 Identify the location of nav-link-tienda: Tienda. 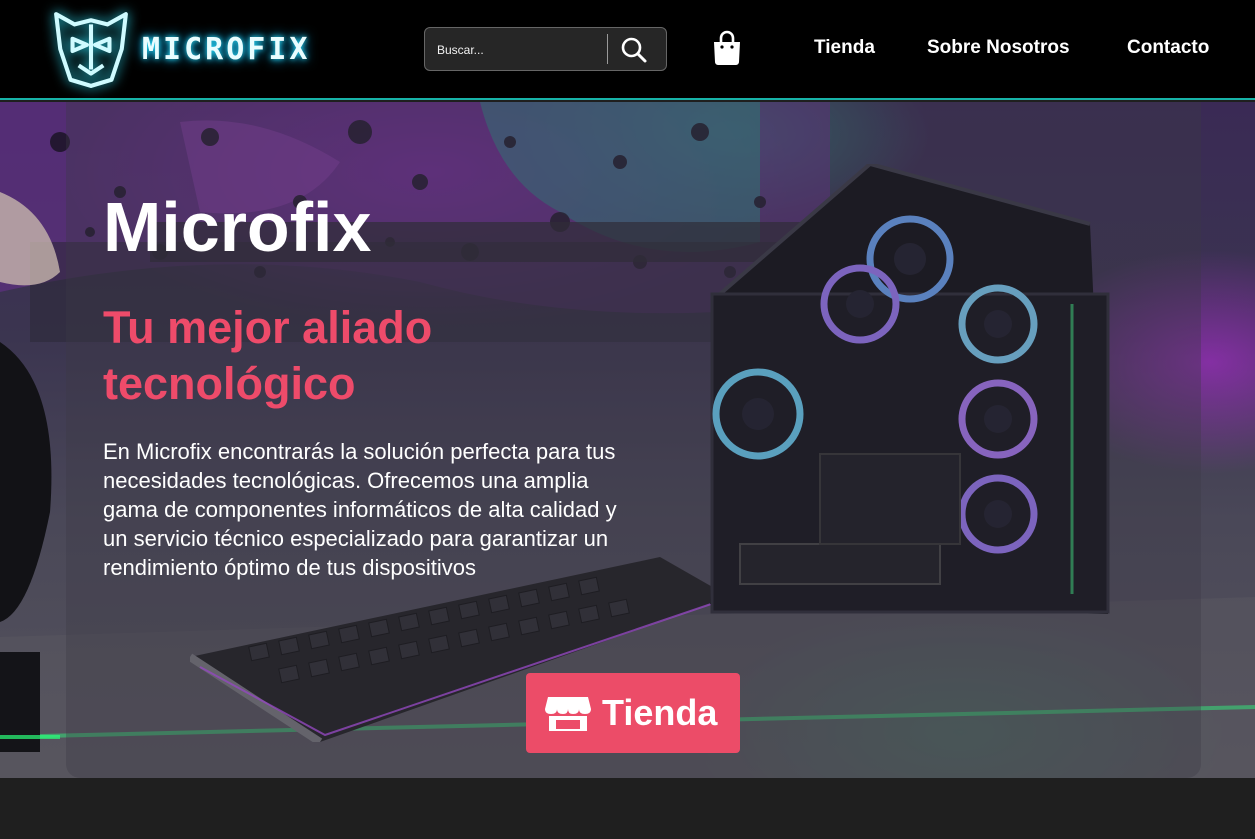
(844, 48).